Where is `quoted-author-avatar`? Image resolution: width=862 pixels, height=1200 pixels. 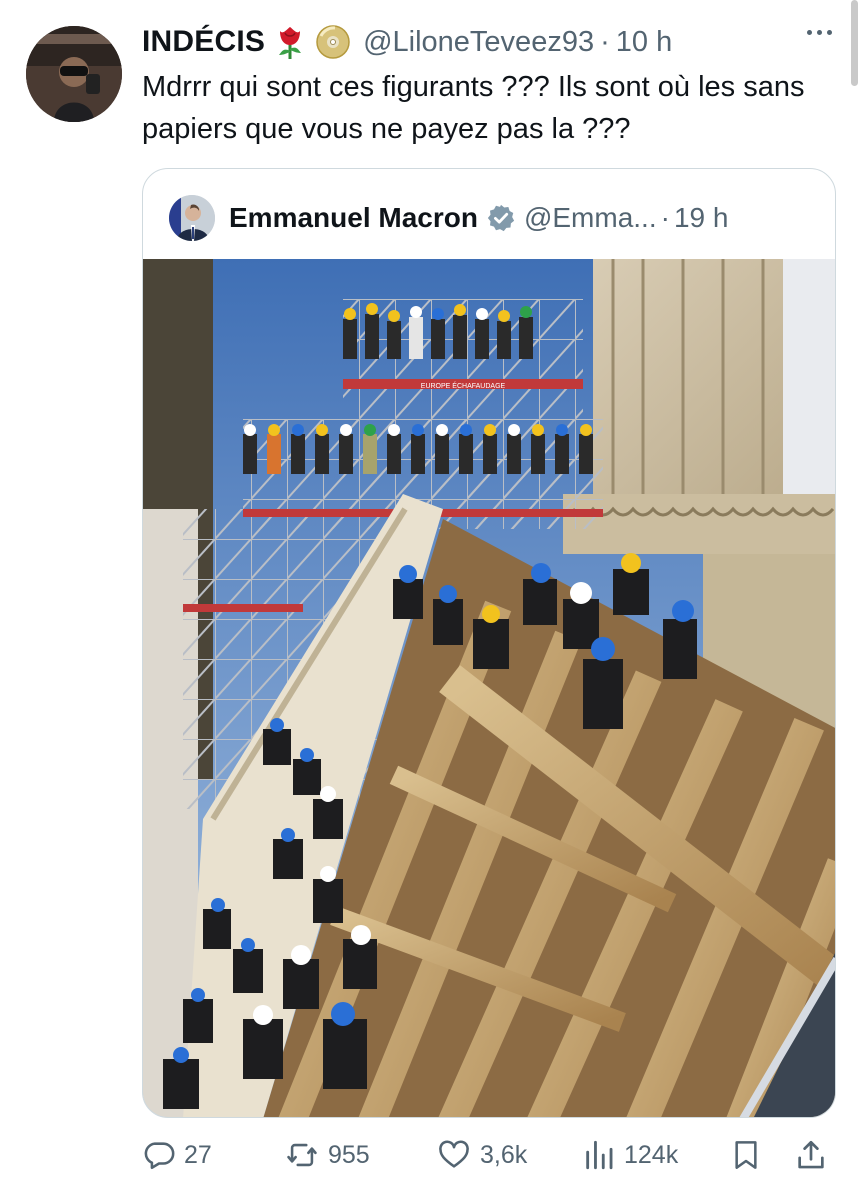 quoted-author-avatar is located at coordinates (192, 218).